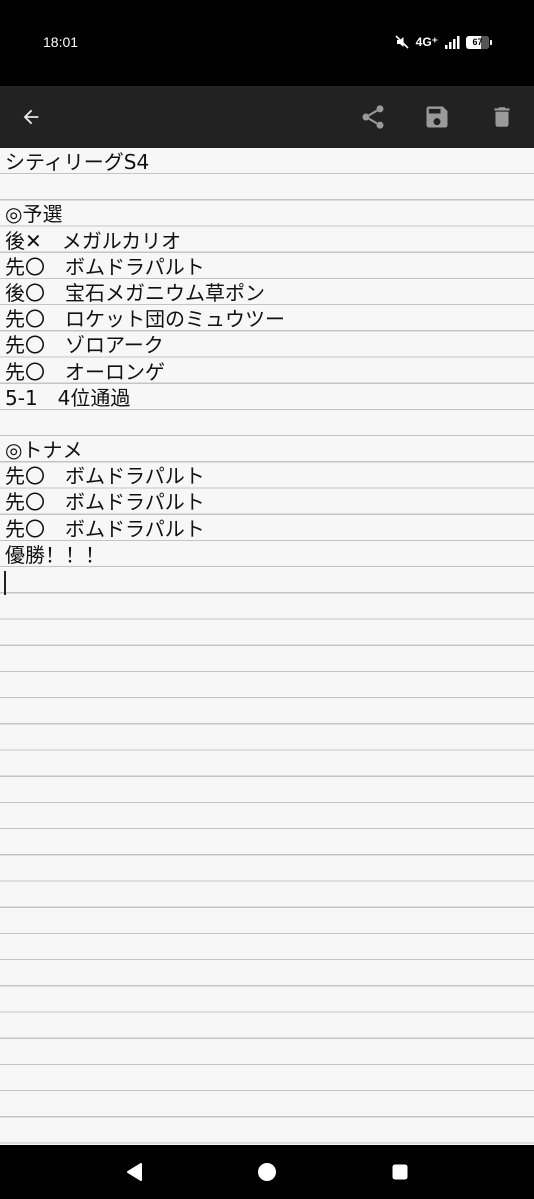 Image resolution: width=534 pixels, height=1199 pixels. What do you see at coordinates (267, 117) in the screenshot?
I see `app-toolbar` at bounding box center [267, 117].